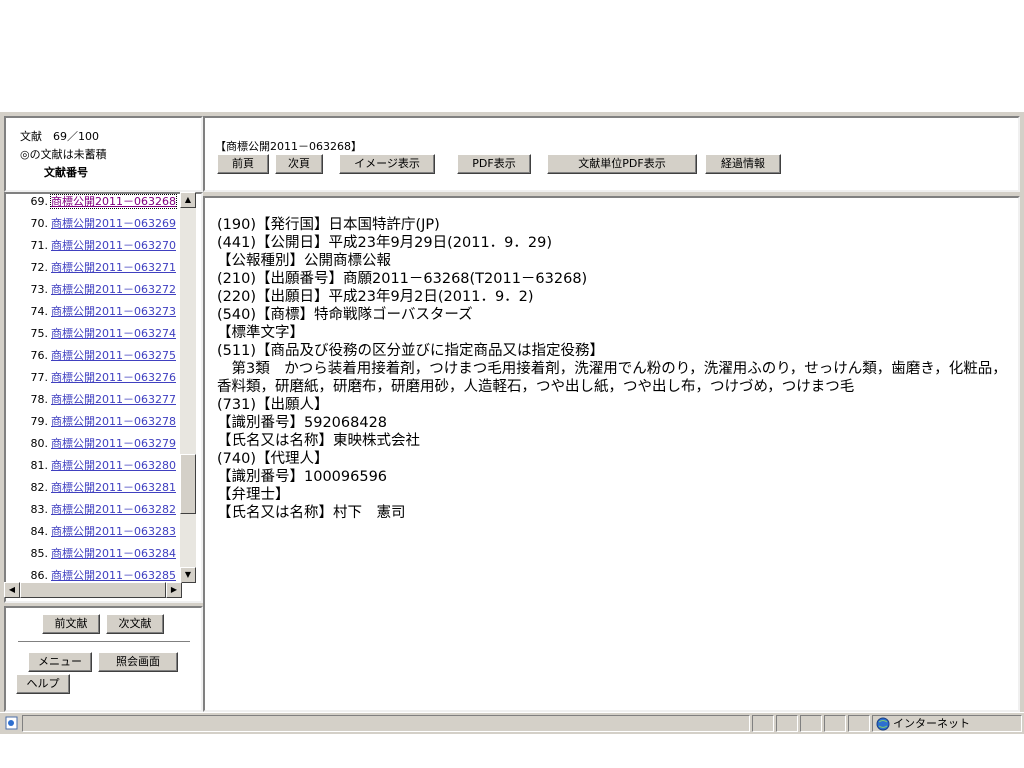 The image size is (1024, 768). I want to click on list-item-link: 商標公開2011－063279, so click(113, 443).